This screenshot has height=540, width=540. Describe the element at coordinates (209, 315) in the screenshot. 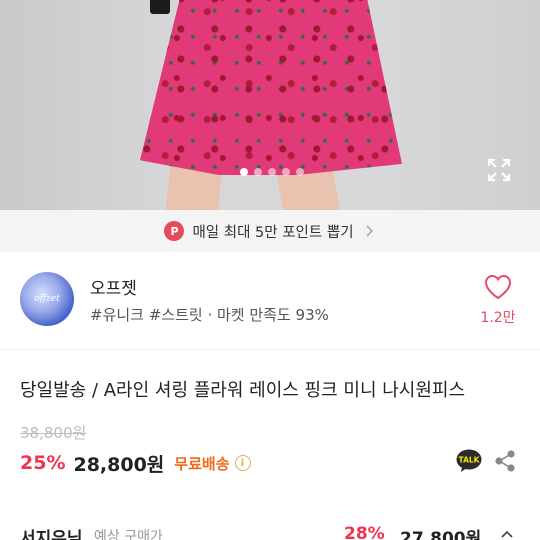

I see `shop-tags: #유니크 #스트릿 · 마켓 만족도 93%` at that location.